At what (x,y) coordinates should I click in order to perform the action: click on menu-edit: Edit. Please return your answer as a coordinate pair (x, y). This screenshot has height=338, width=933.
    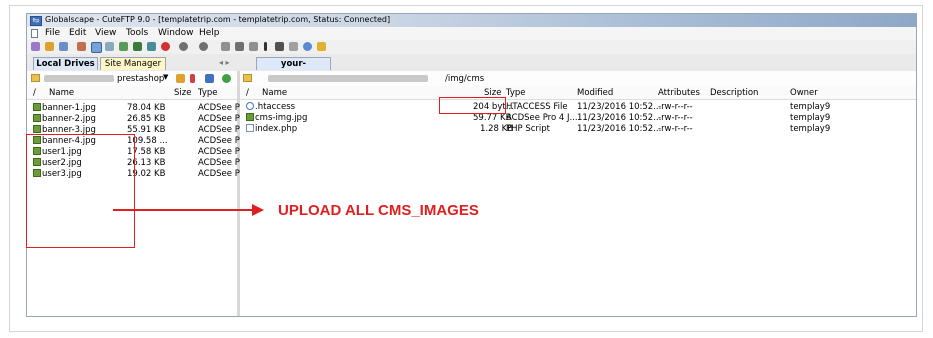
    Looking at the image, I should click on (77, 33).